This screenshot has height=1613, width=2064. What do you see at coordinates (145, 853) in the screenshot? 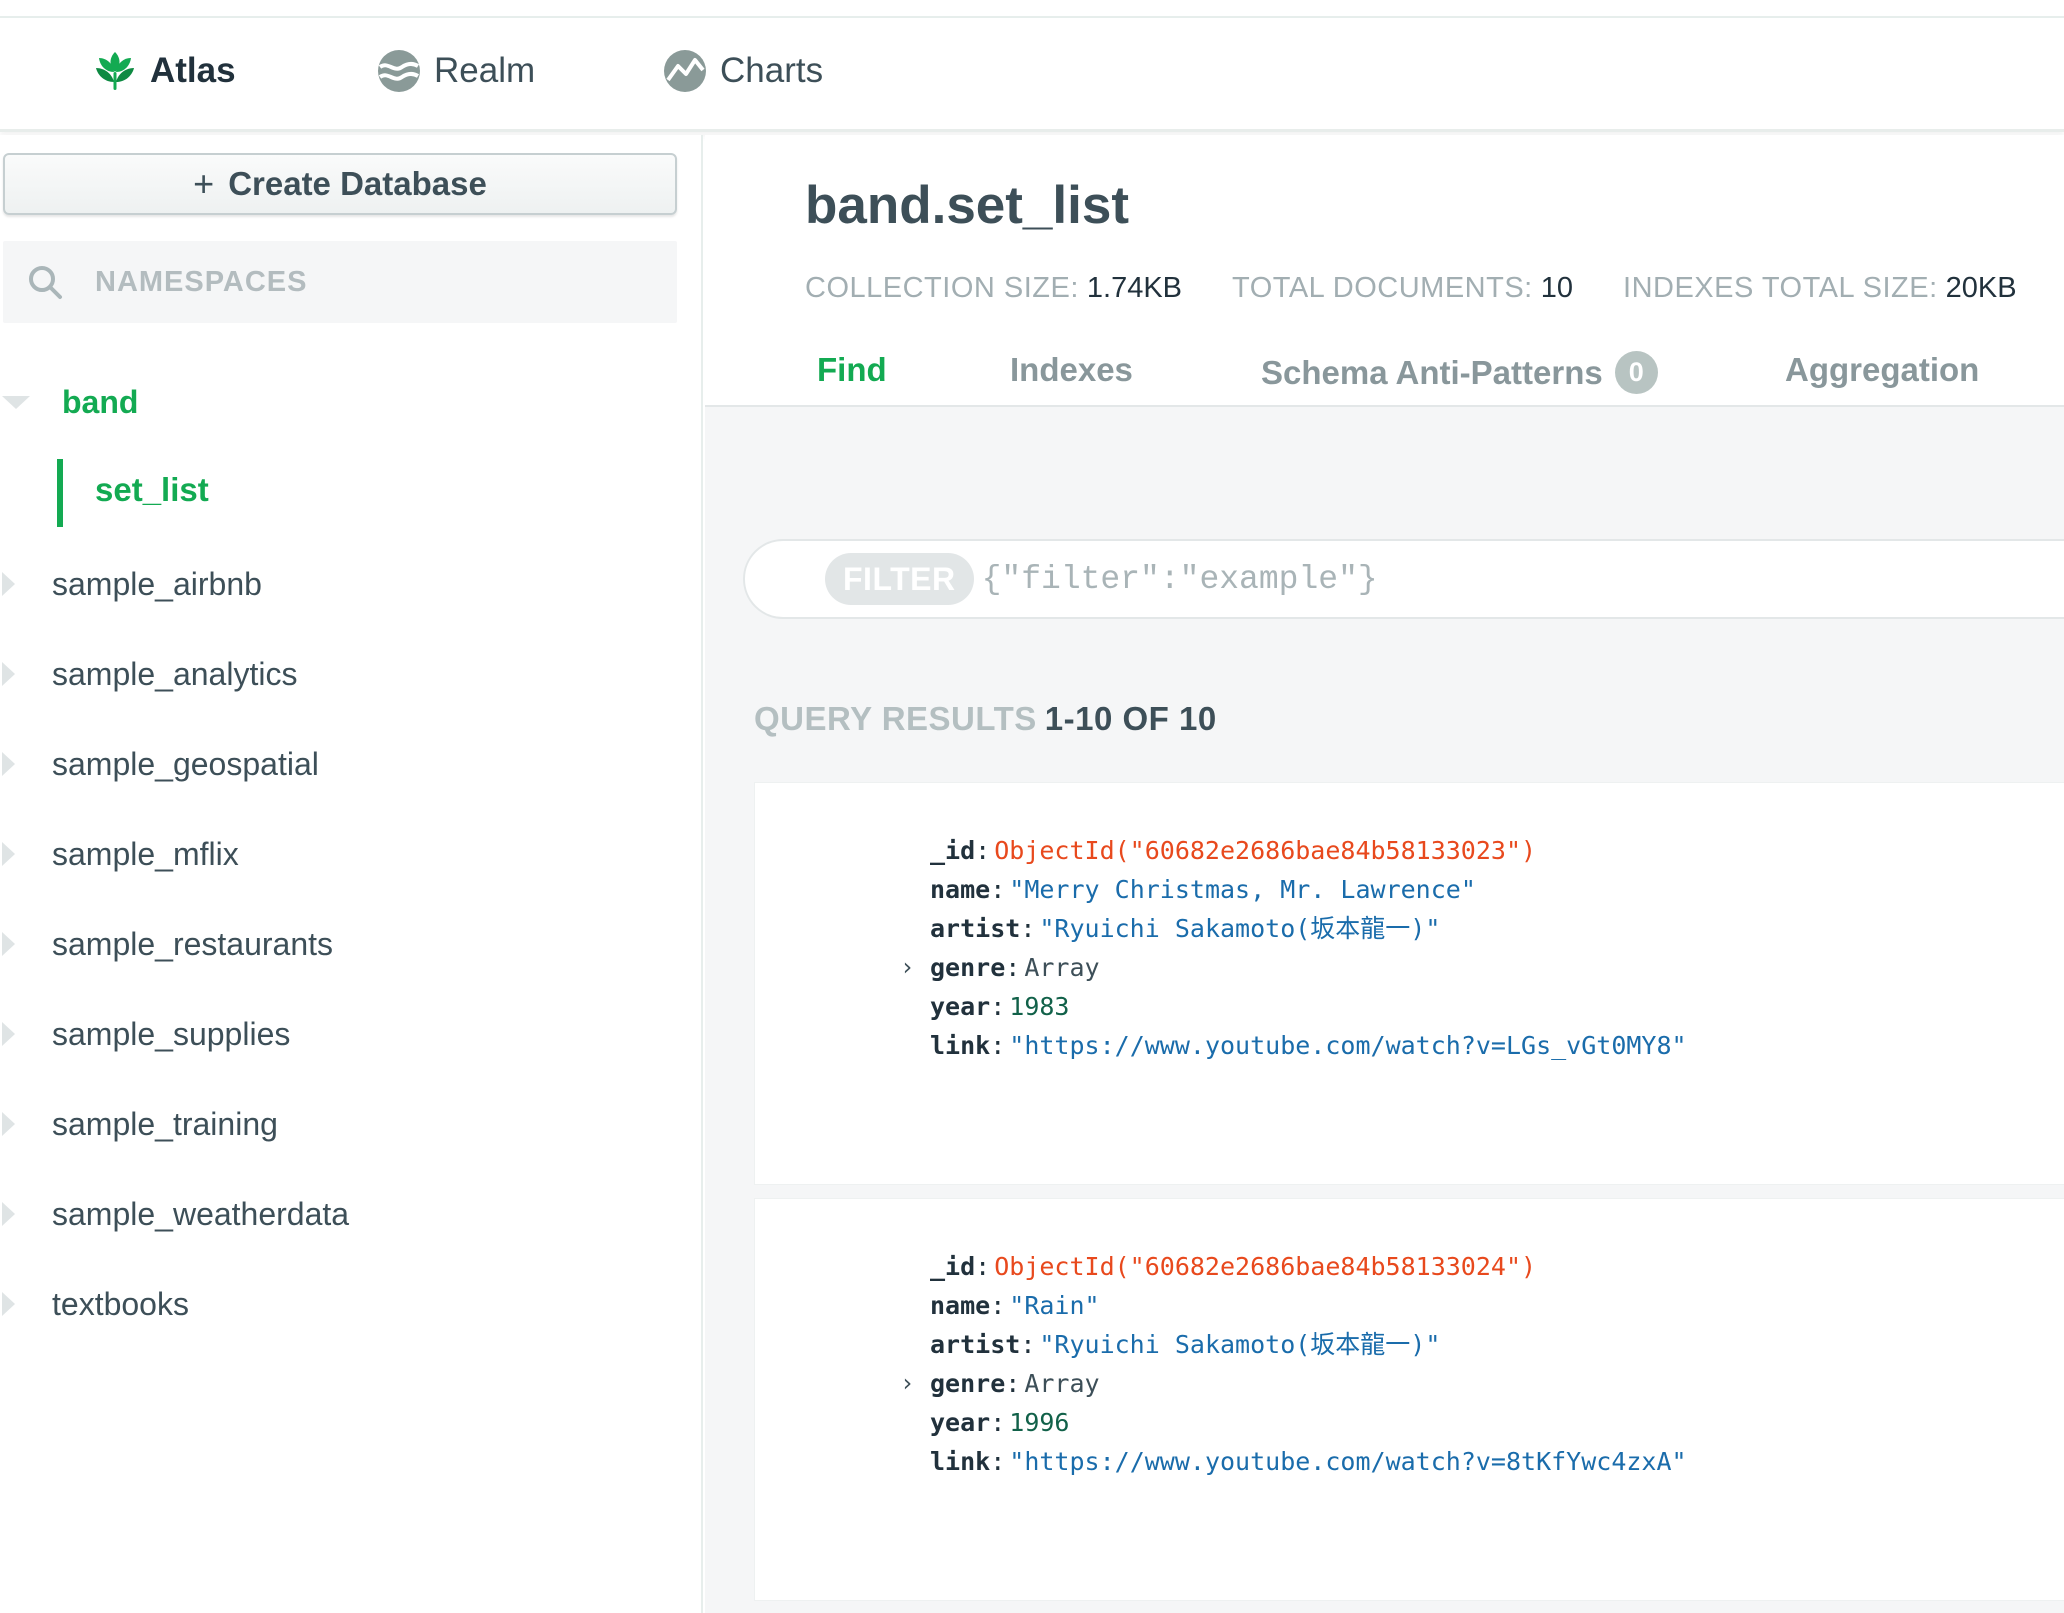
I see `database-name: sample_mflix` at bounding box center [145, 853].